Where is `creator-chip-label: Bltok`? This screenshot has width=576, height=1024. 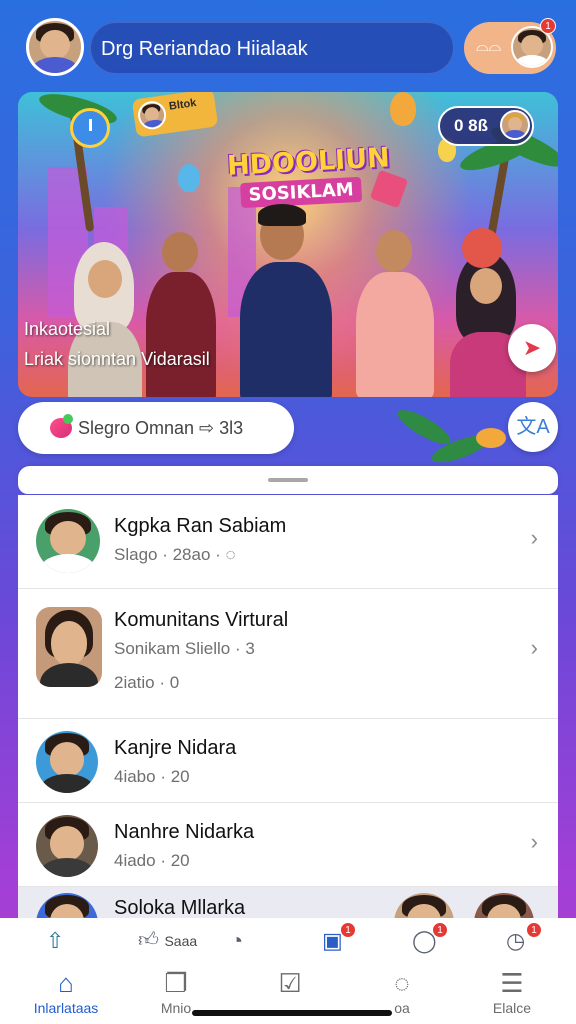
creator-chip-label: Bltok is located at coordinates (183, 104).